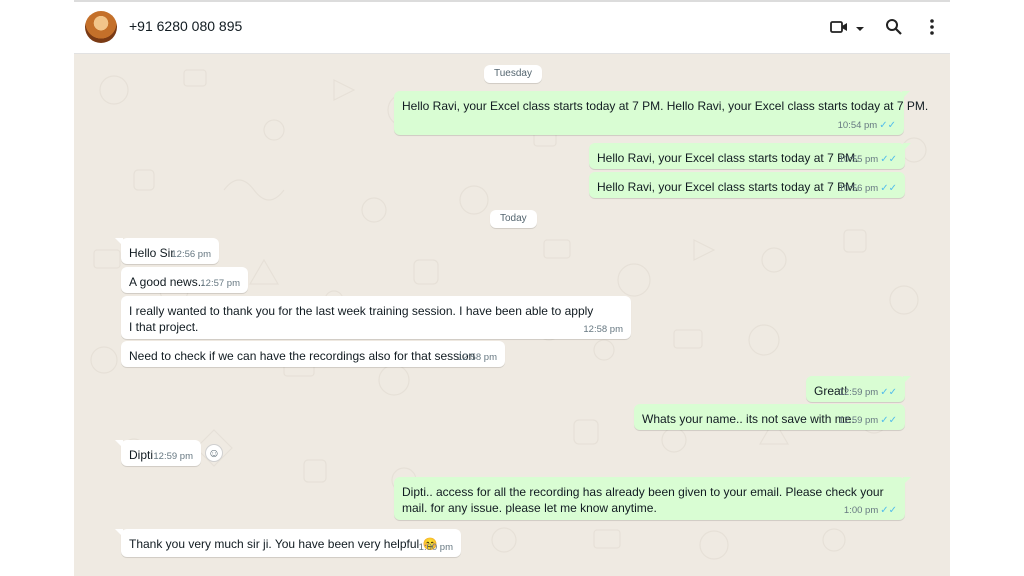 This screenshot has height=576, width=1024. What do you see at coordinates (748, 419) in the screenshot?
I see `message-text: Whats your name.. its not save with me.` at bounding box center [748, 419].